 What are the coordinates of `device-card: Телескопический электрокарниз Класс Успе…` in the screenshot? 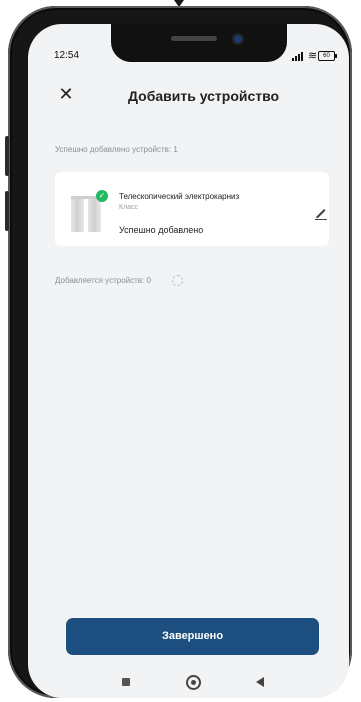 It's located at (192, 209).